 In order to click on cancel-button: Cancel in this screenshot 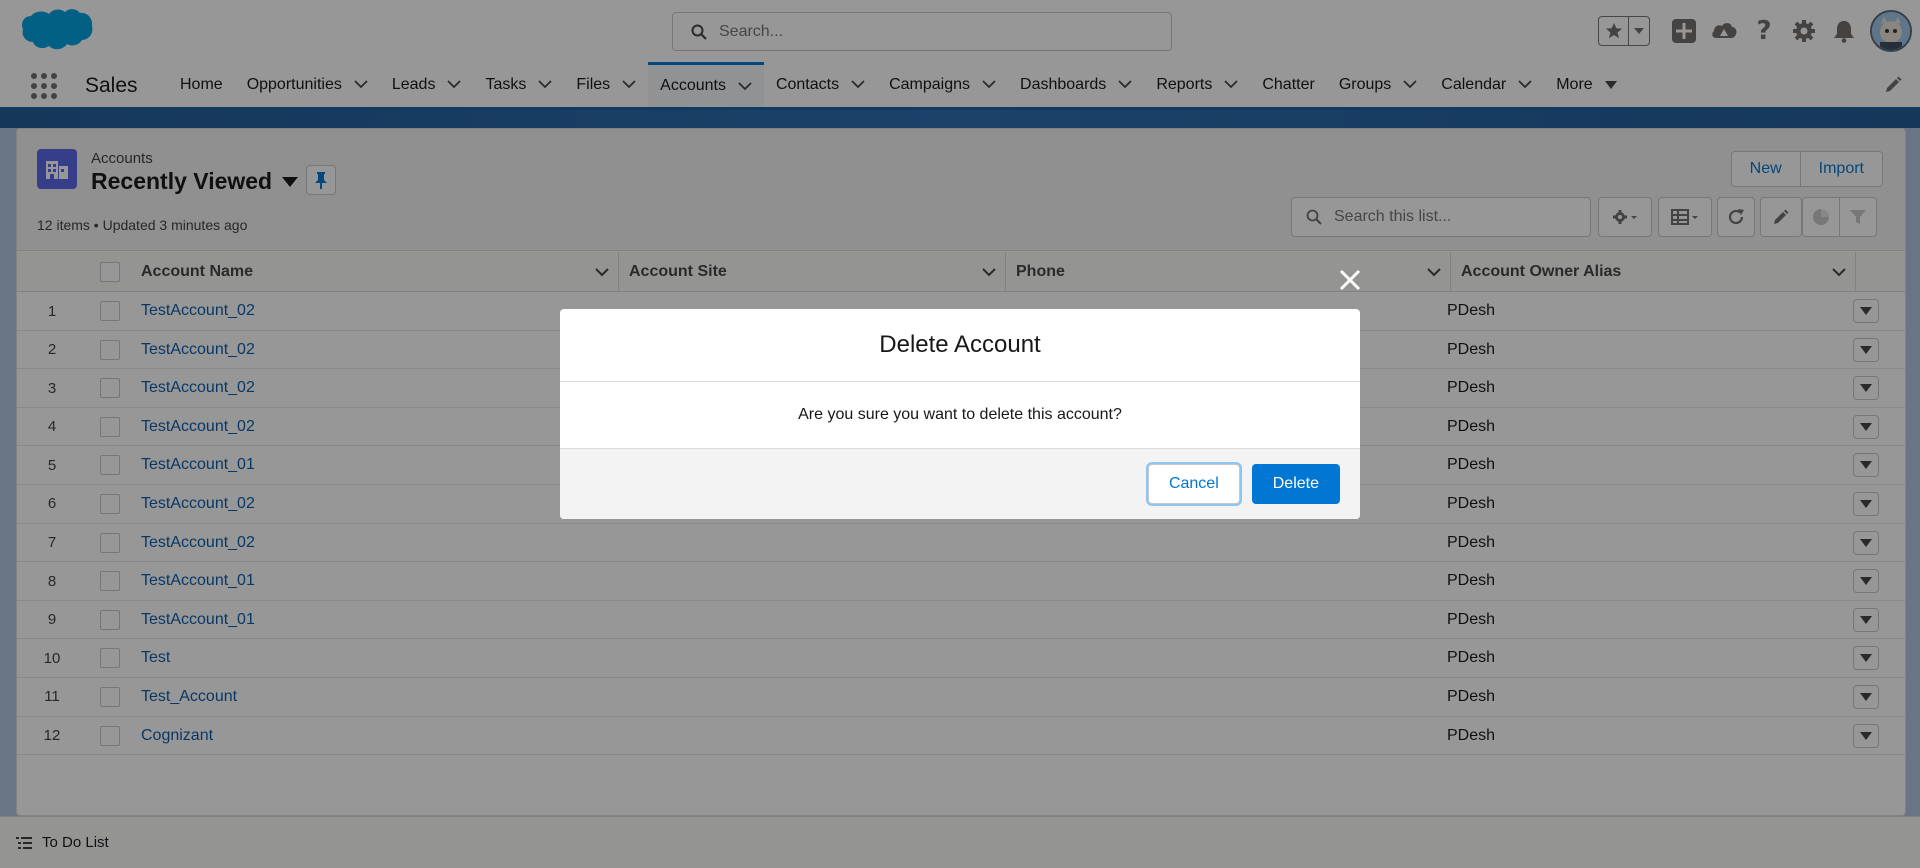, I will do `click(1193, 484)`.